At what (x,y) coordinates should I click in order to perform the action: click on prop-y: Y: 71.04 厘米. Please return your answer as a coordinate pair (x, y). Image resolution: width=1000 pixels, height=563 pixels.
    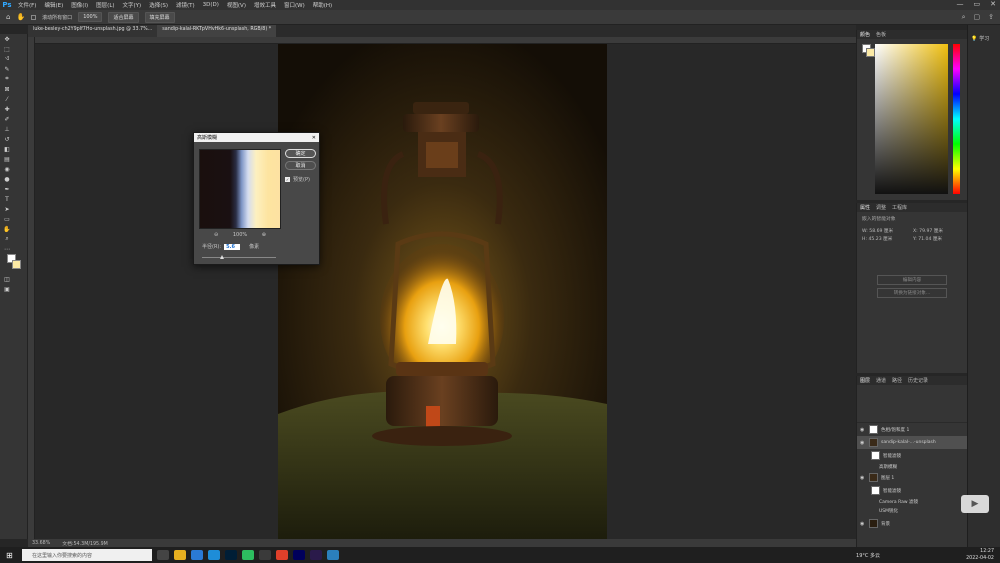
    Looking at the image, I should click on (937, 239).